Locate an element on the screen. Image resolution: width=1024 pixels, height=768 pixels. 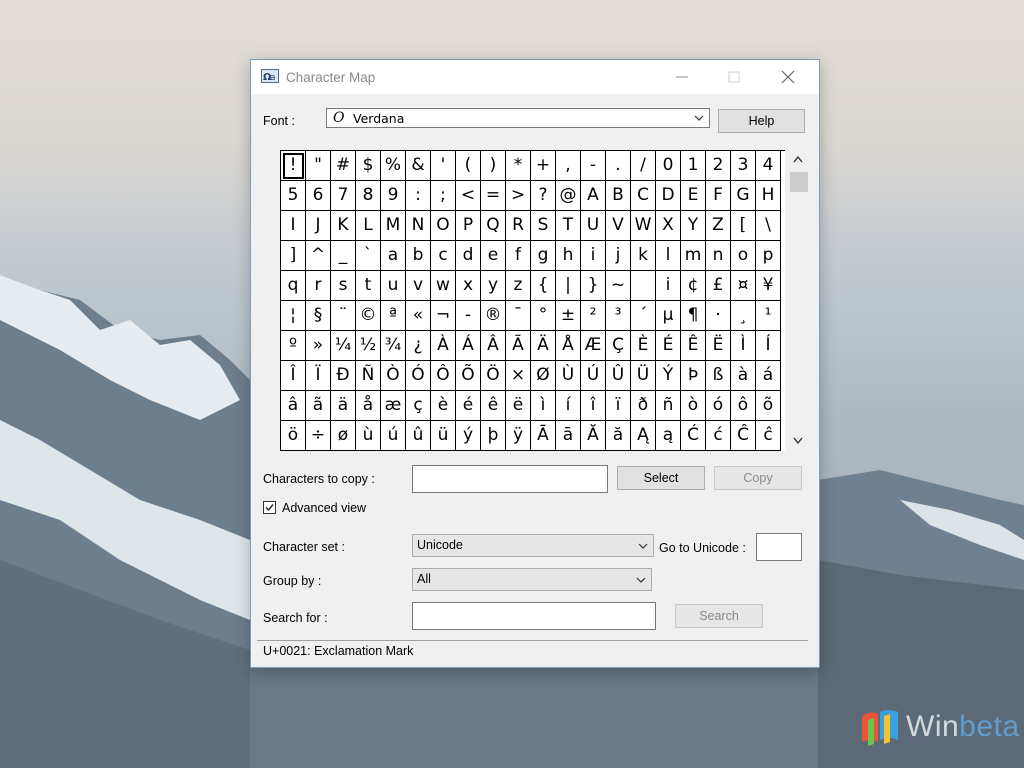
character-cell: d is located at coordinates (468, 256).